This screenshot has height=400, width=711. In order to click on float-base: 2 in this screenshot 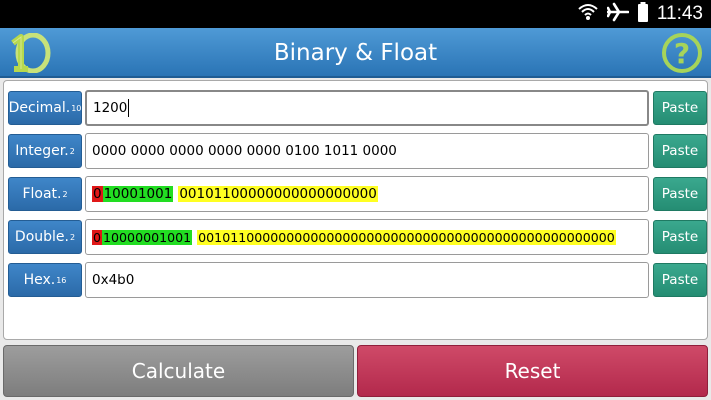, I will do `click(65, 194)`.